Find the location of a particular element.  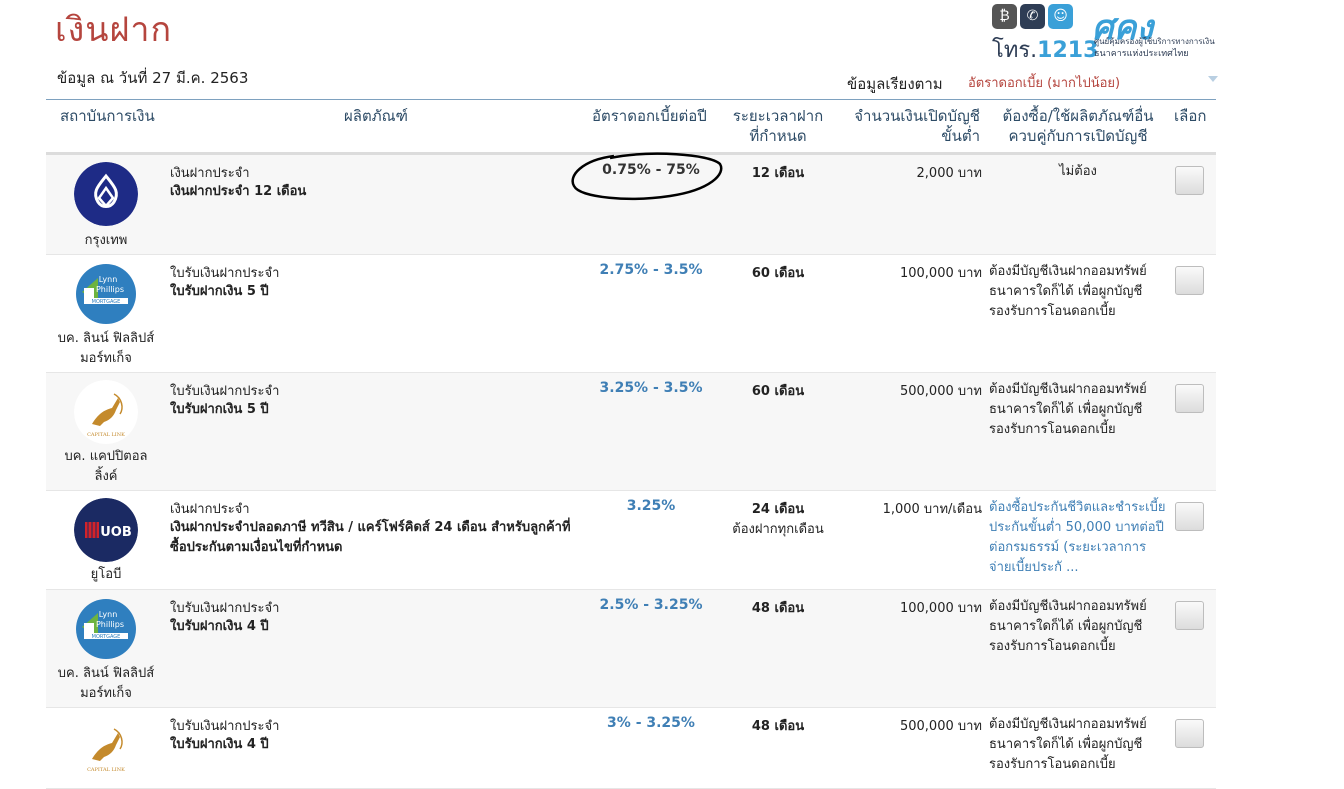

bangkok-bank-logo is located at coordinates (106, 194).